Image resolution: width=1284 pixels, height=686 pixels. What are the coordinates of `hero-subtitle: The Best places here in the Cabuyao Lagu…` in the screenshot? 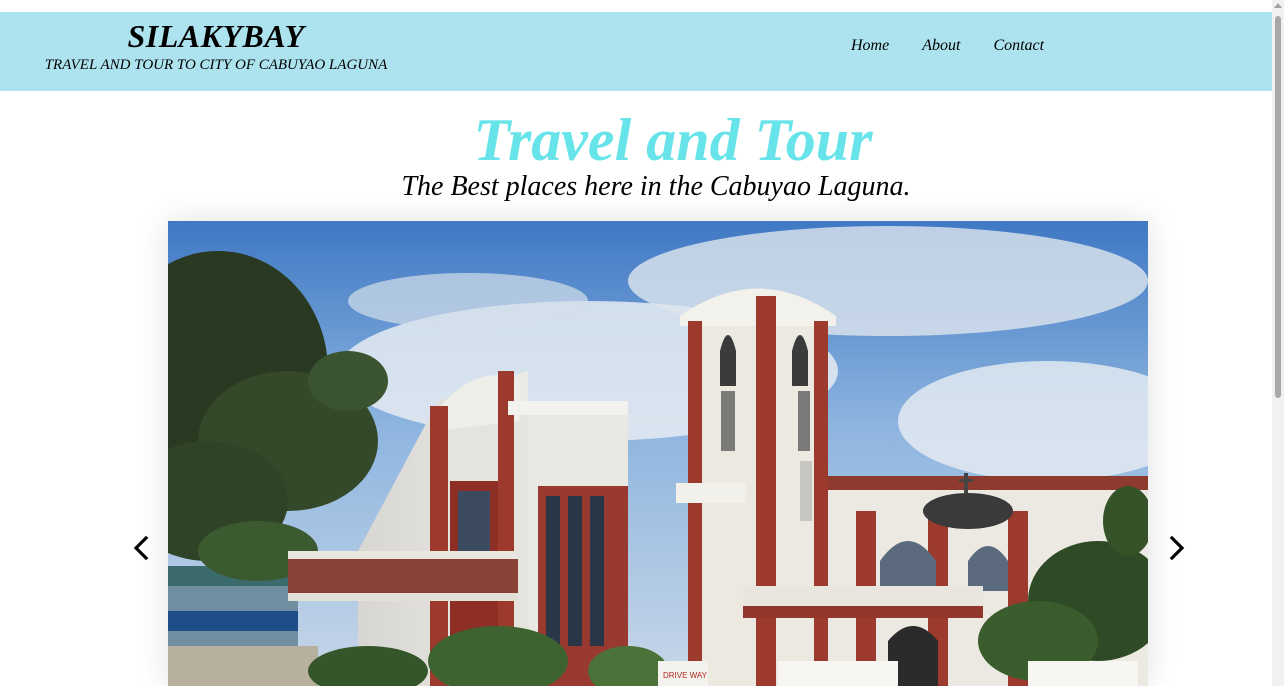 It's located at (656, 186).